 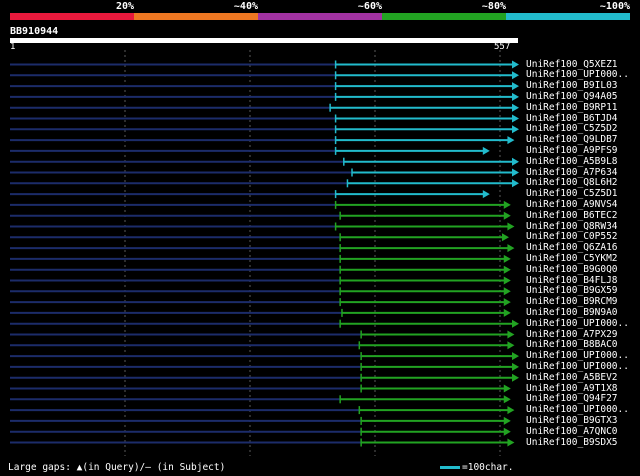 What do you see at coordinates (572, 96) in the screenshot?
I see `hit-label-link: UniRef100_Q94A05` at bounding box center [572, 96].